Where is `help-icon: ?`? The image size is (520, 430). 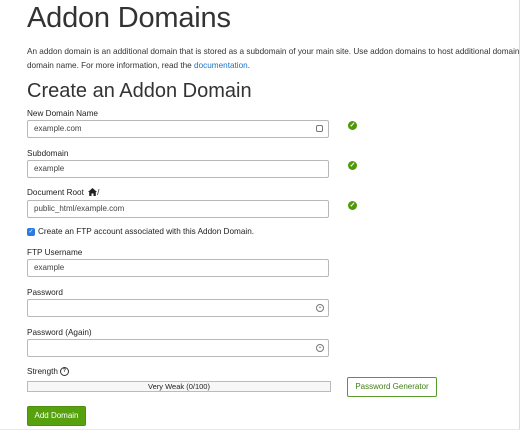
help-icon: ? is located at coordinates (64, 372).